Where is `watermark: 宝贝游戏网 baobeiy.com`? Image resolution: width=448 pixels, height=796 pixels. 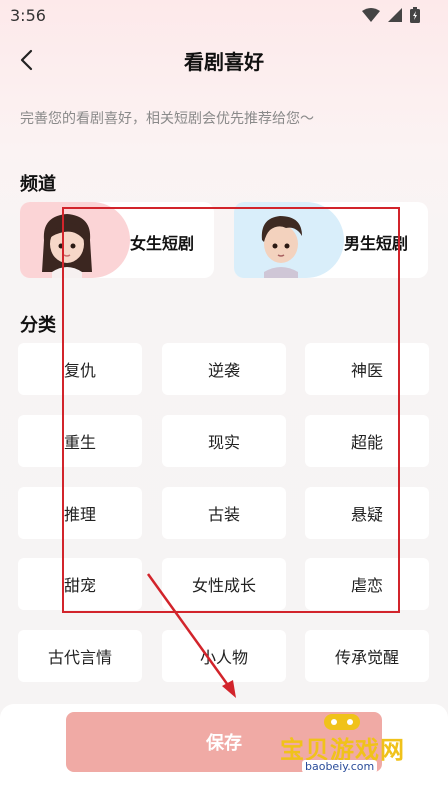
watermark: 宝贝游戏网 baobeiy.com is located at coordinates (347, 750).